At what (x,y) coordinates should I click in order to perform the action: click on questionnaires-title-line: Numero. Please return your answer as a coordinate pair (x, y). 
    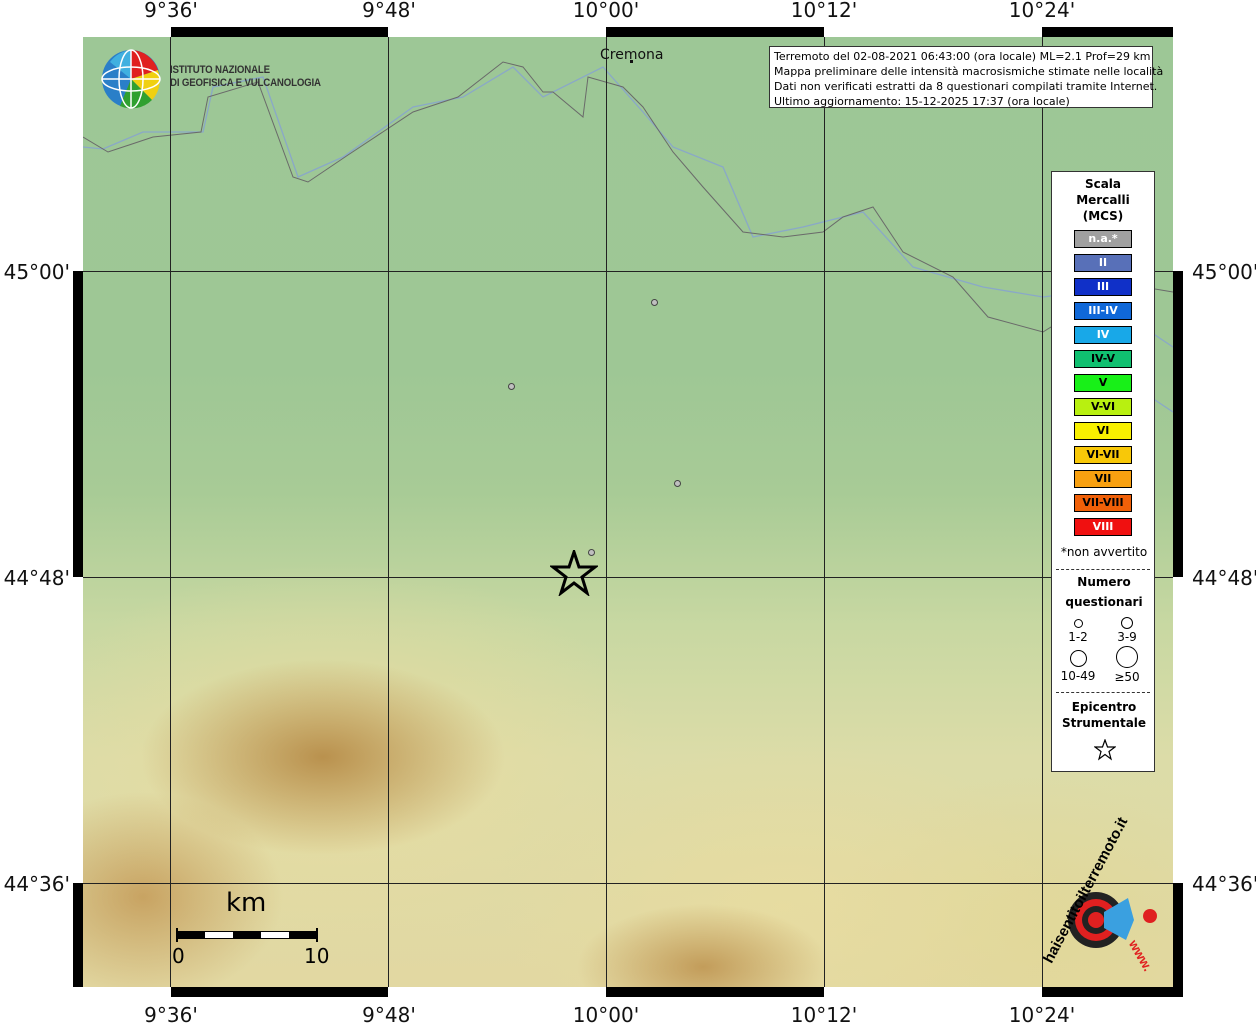
    Looking at the image, I should click on (1104, 582).